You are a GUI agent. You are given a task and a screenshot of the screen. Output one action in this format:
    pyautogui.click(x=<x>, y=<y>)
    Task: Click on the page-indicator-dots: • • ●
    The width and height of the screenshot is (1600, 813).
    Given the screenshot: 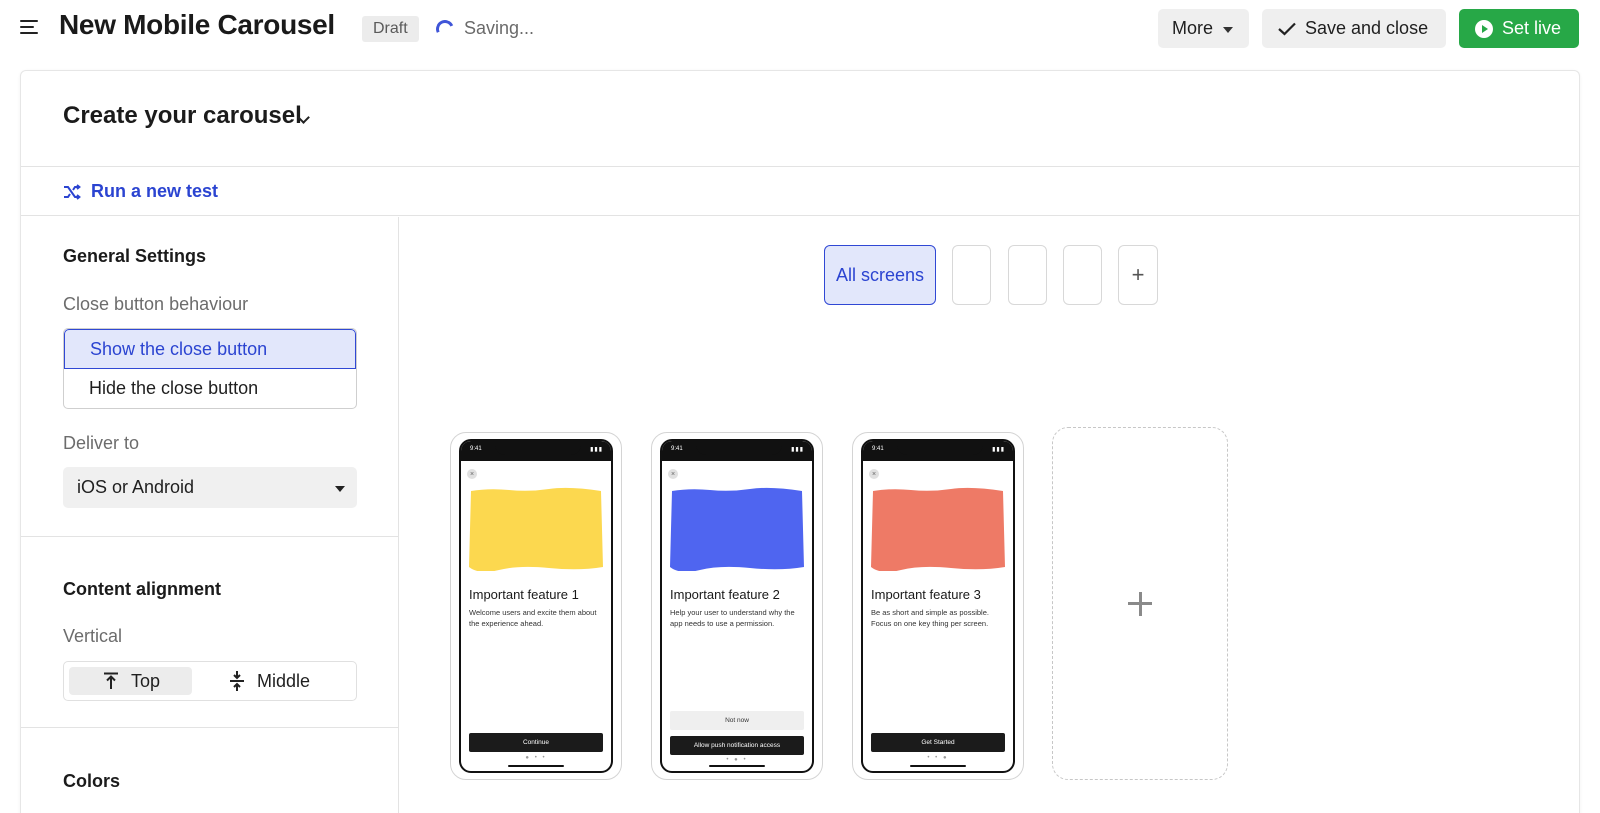 What is the action you would take?
    pyautogui.click(x=938, y=758)
    